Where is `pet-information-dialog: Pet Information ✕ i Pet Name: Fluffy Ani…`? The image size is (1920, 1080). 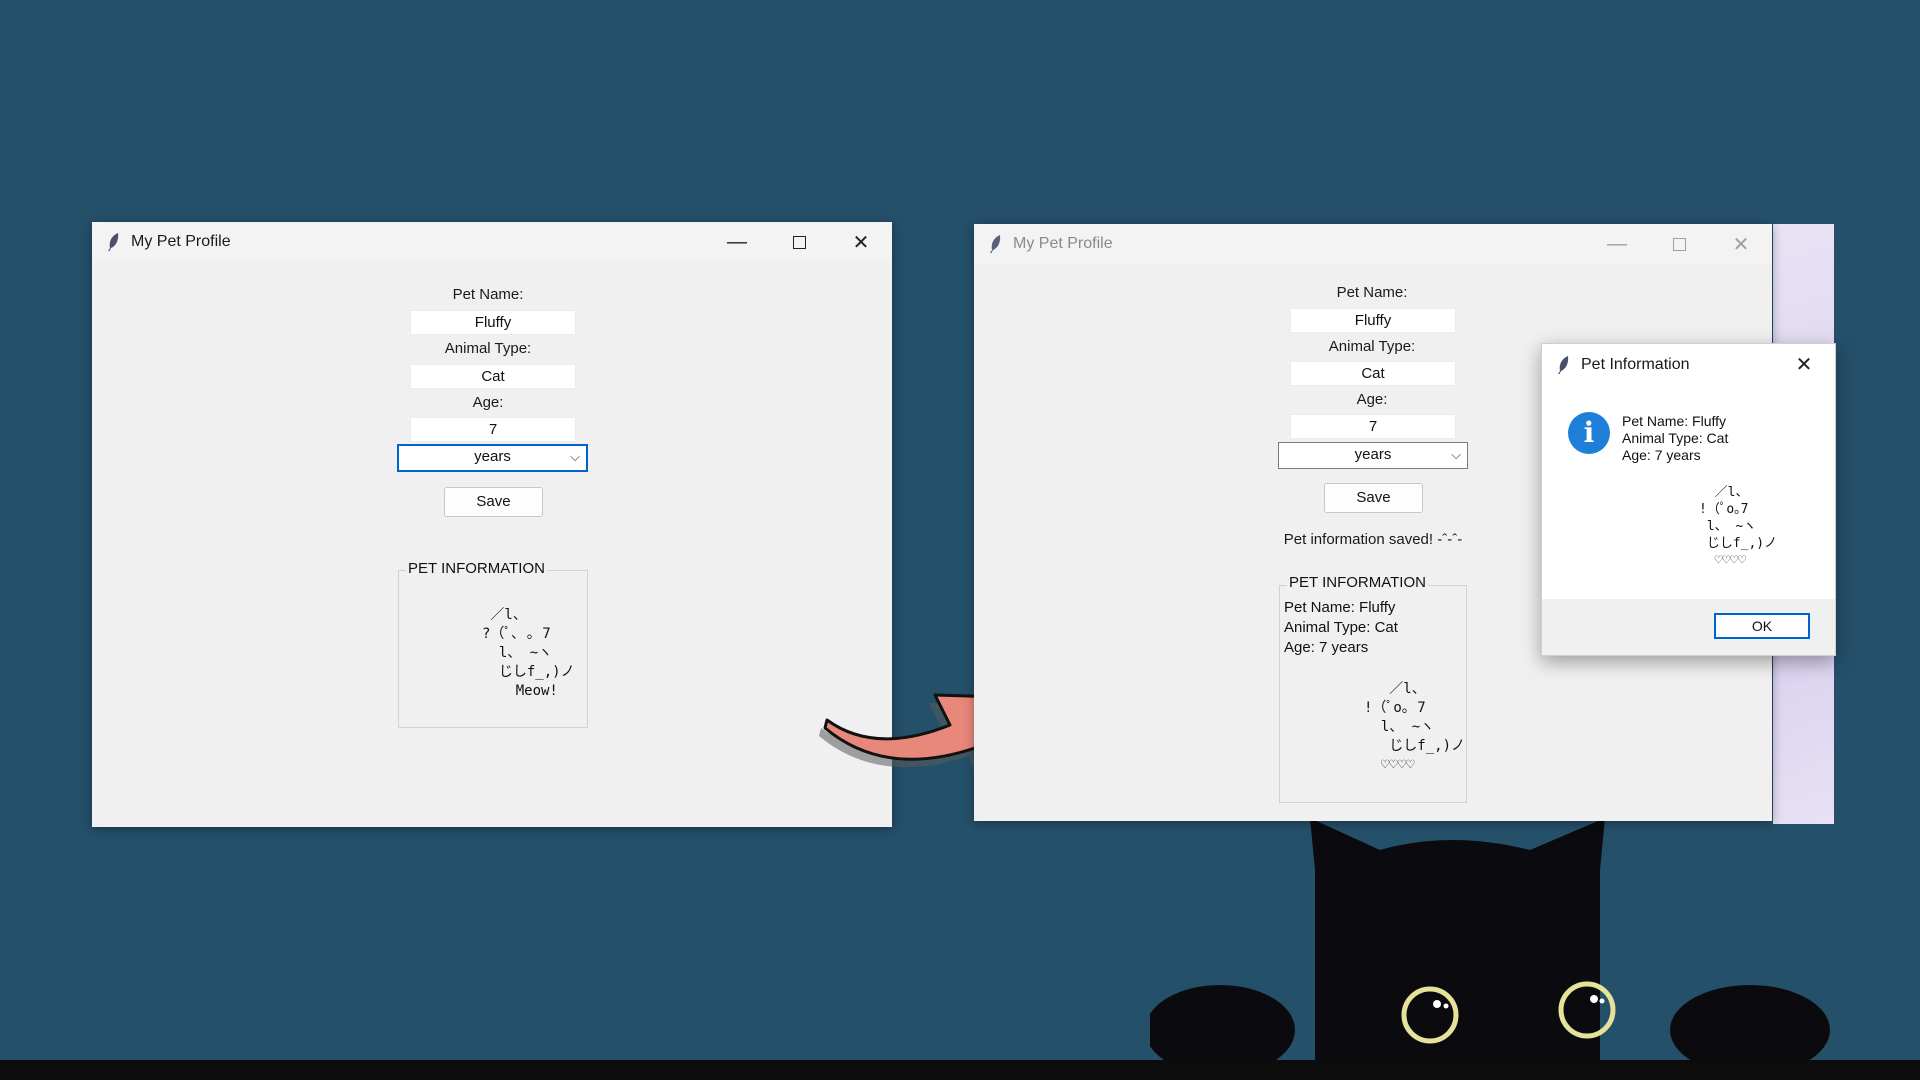
pet-information-dialog: Pet Information ✕ i Pet Name: Fluffy Ani… is located at coordinates (1688, 499).